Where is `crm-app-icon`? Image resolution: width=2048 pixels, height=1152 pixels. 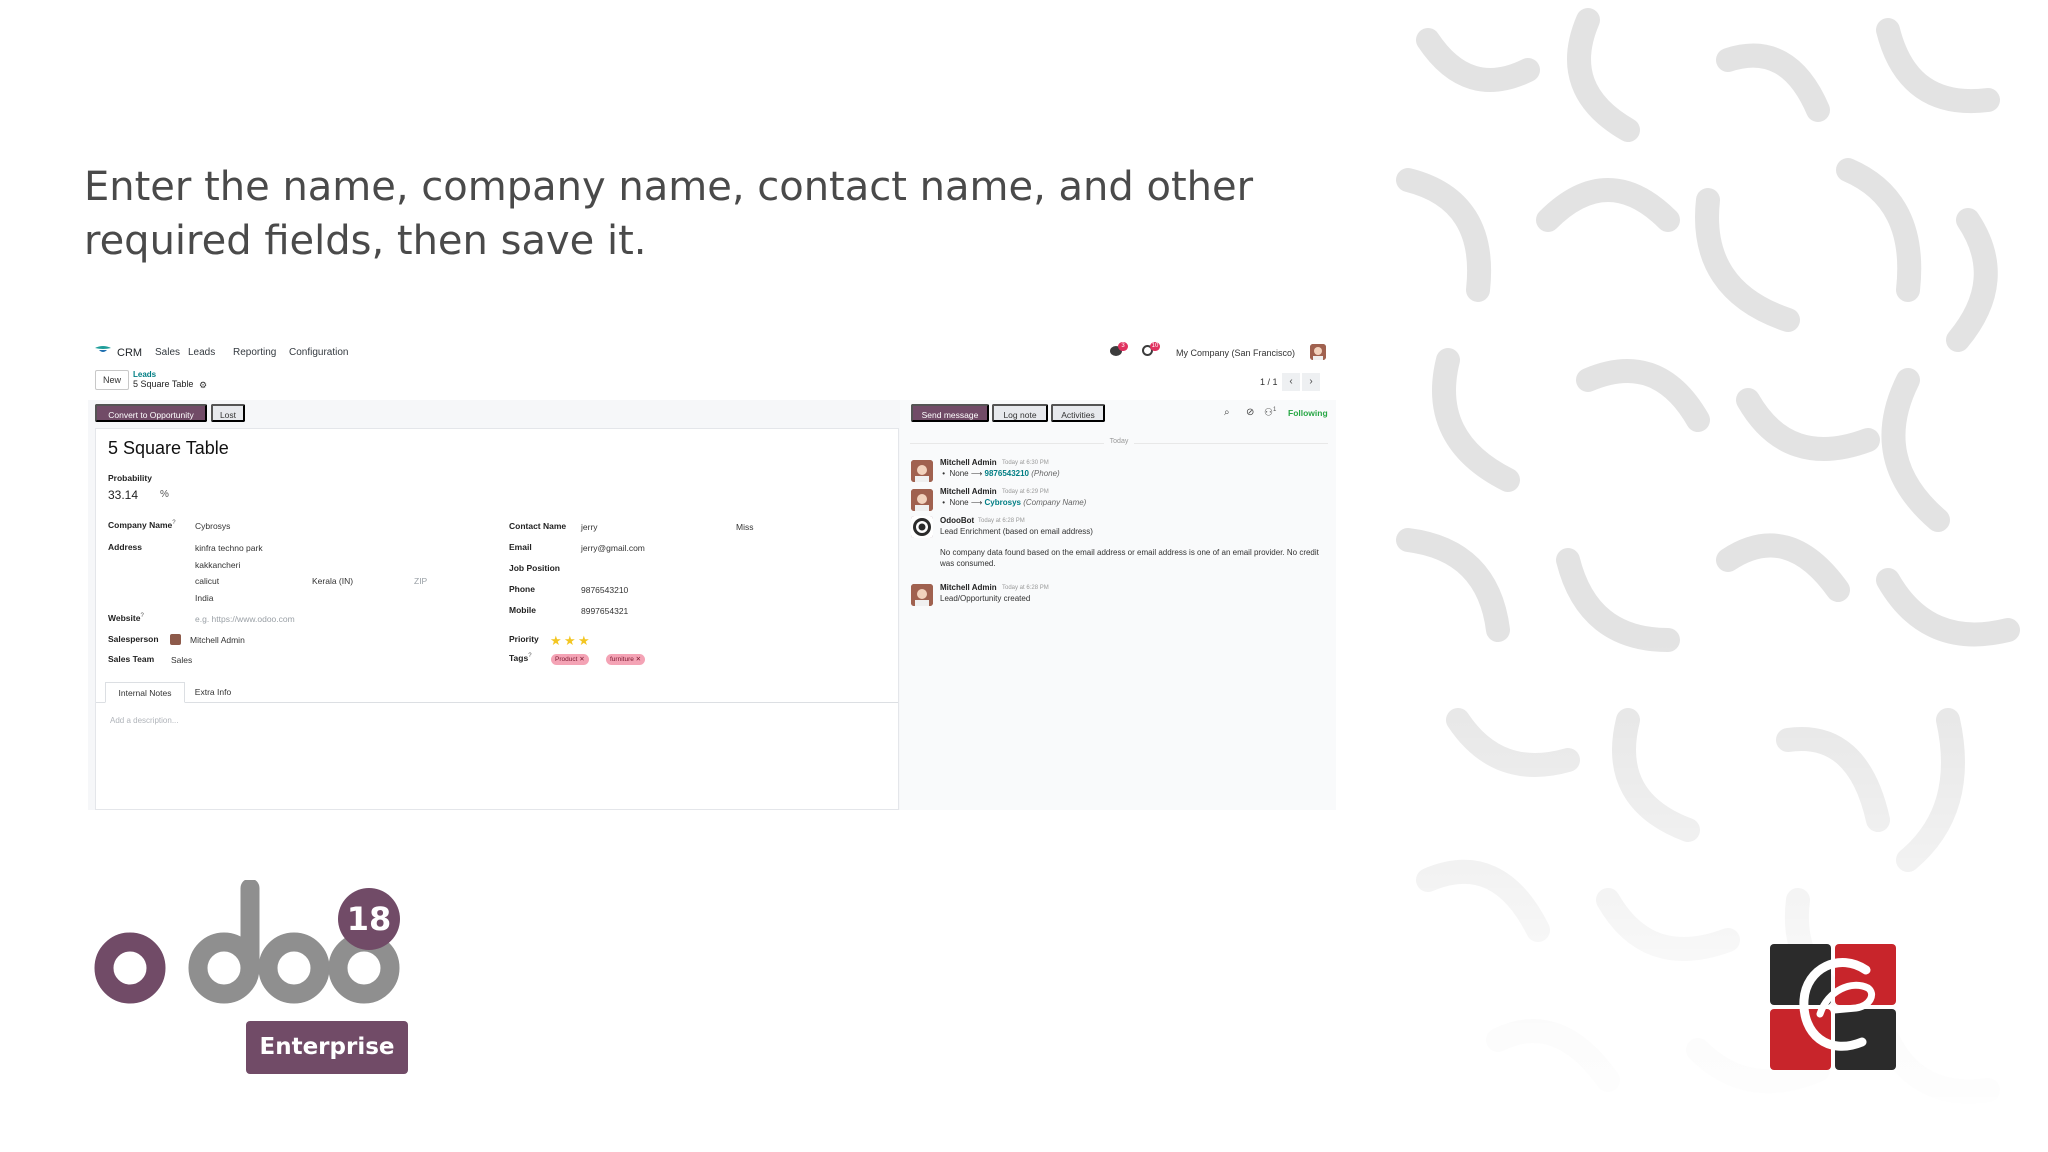 crm-app-icon is located at coordinates (103, 351).